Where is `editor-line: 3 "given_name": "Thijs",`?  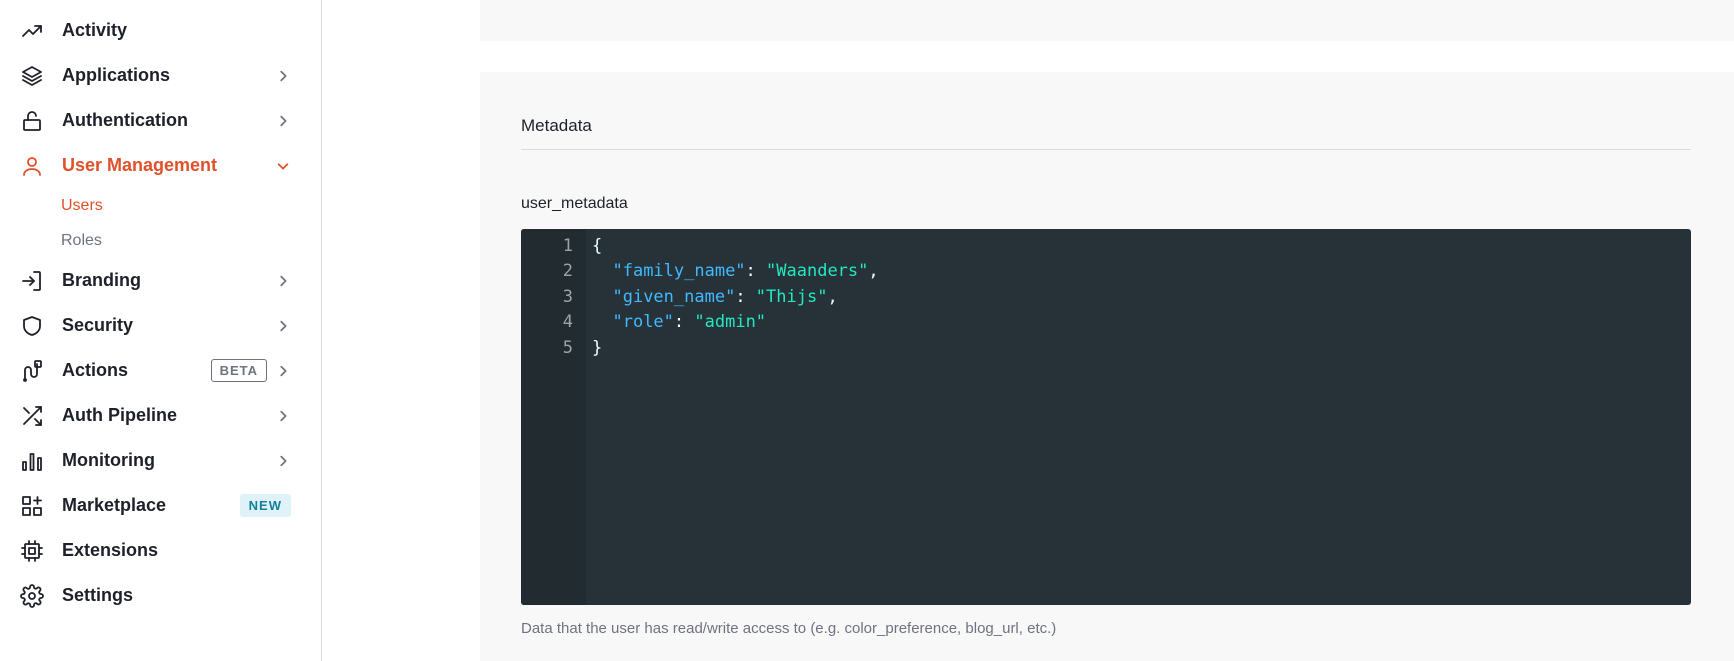 editor-line: 3 "given_name": "Thijs", is located at coordinates (1106, 297).